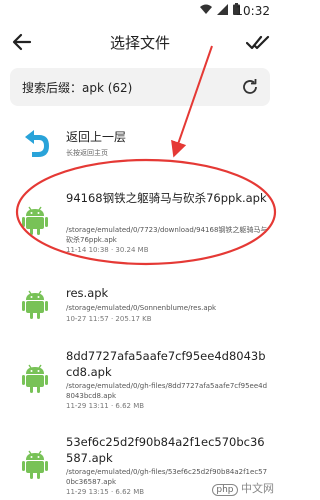 The width and height of the screenshot is (320, 500). I want to click on double-check-icon, so click(258, 42).